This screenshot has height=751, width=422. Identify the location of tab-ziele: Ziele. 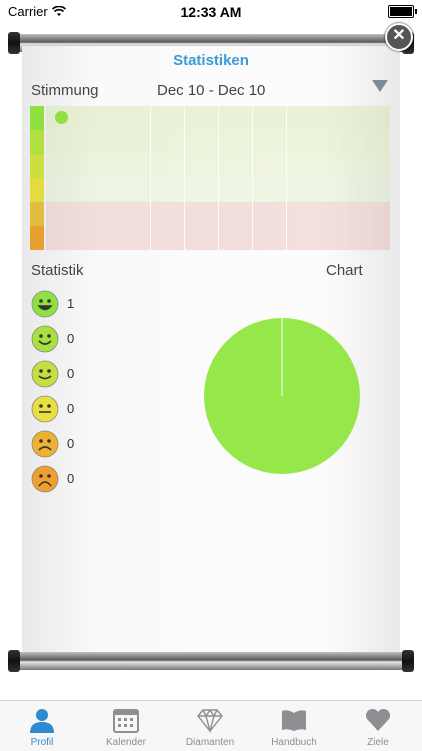
(378, 726).